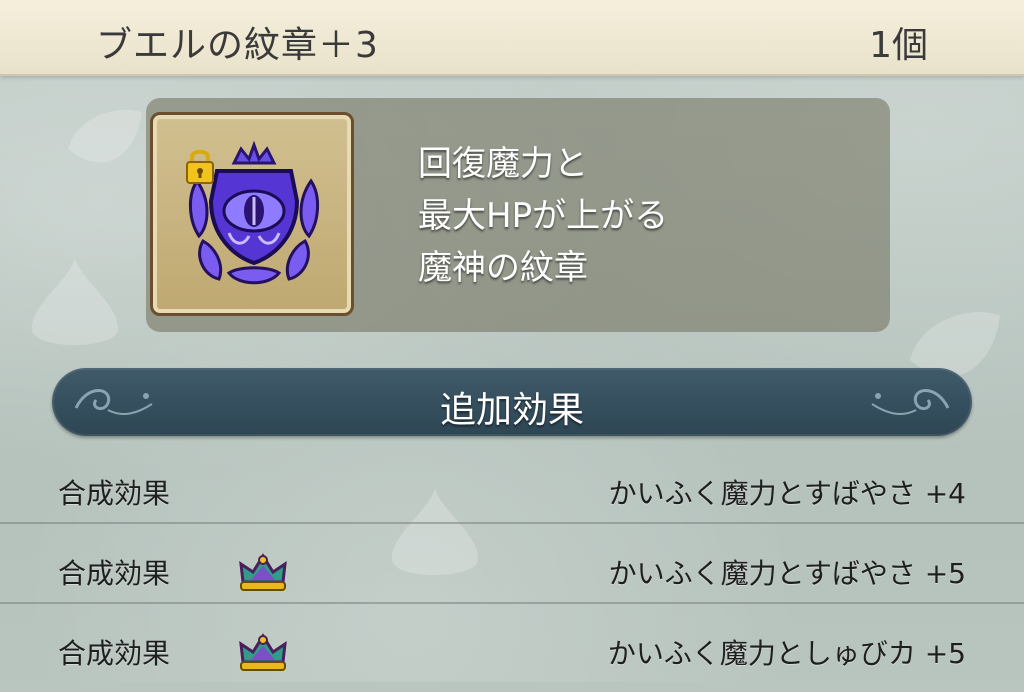 The image size is (1024, 692). What do you see at coordinates (512, 653) in the screenshot?
I see `effect-row: 合成効果 かいふく魔力としゅびカ +5` at bounding box center [512, 653].